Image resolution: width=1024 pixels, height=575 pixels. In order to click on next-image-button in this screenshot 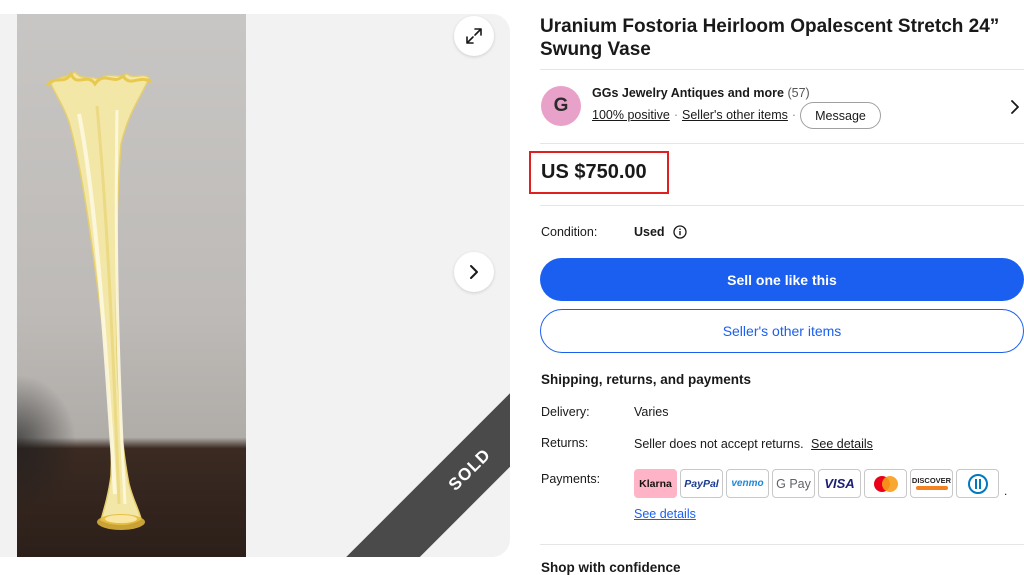, I will do `click(474, 272)`.